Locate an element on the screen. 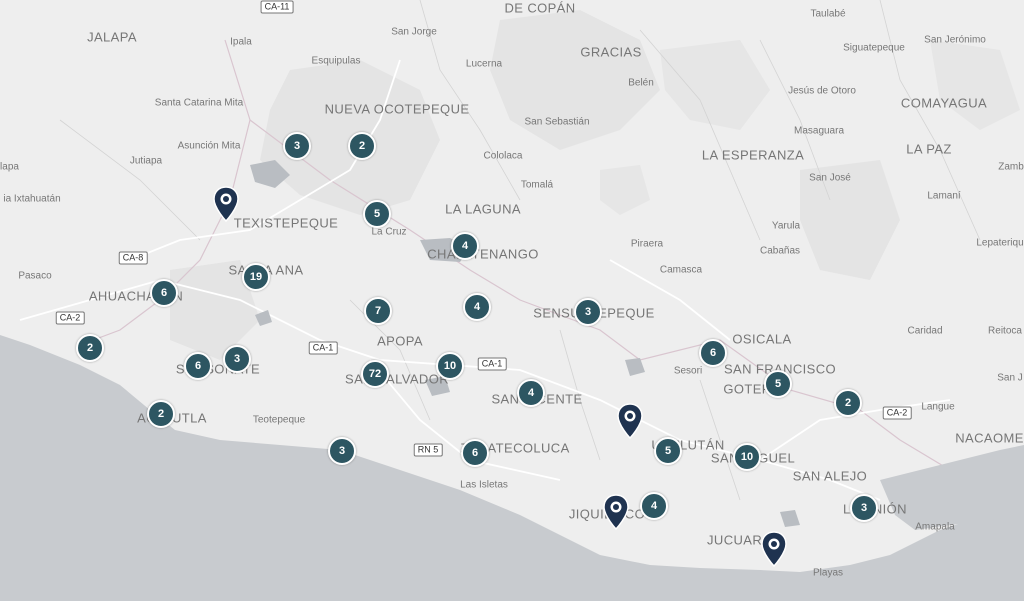 This screenshot has height=601, width=1024. place-label-san-jorge: San Jorge is located at coordinates (414, 32).